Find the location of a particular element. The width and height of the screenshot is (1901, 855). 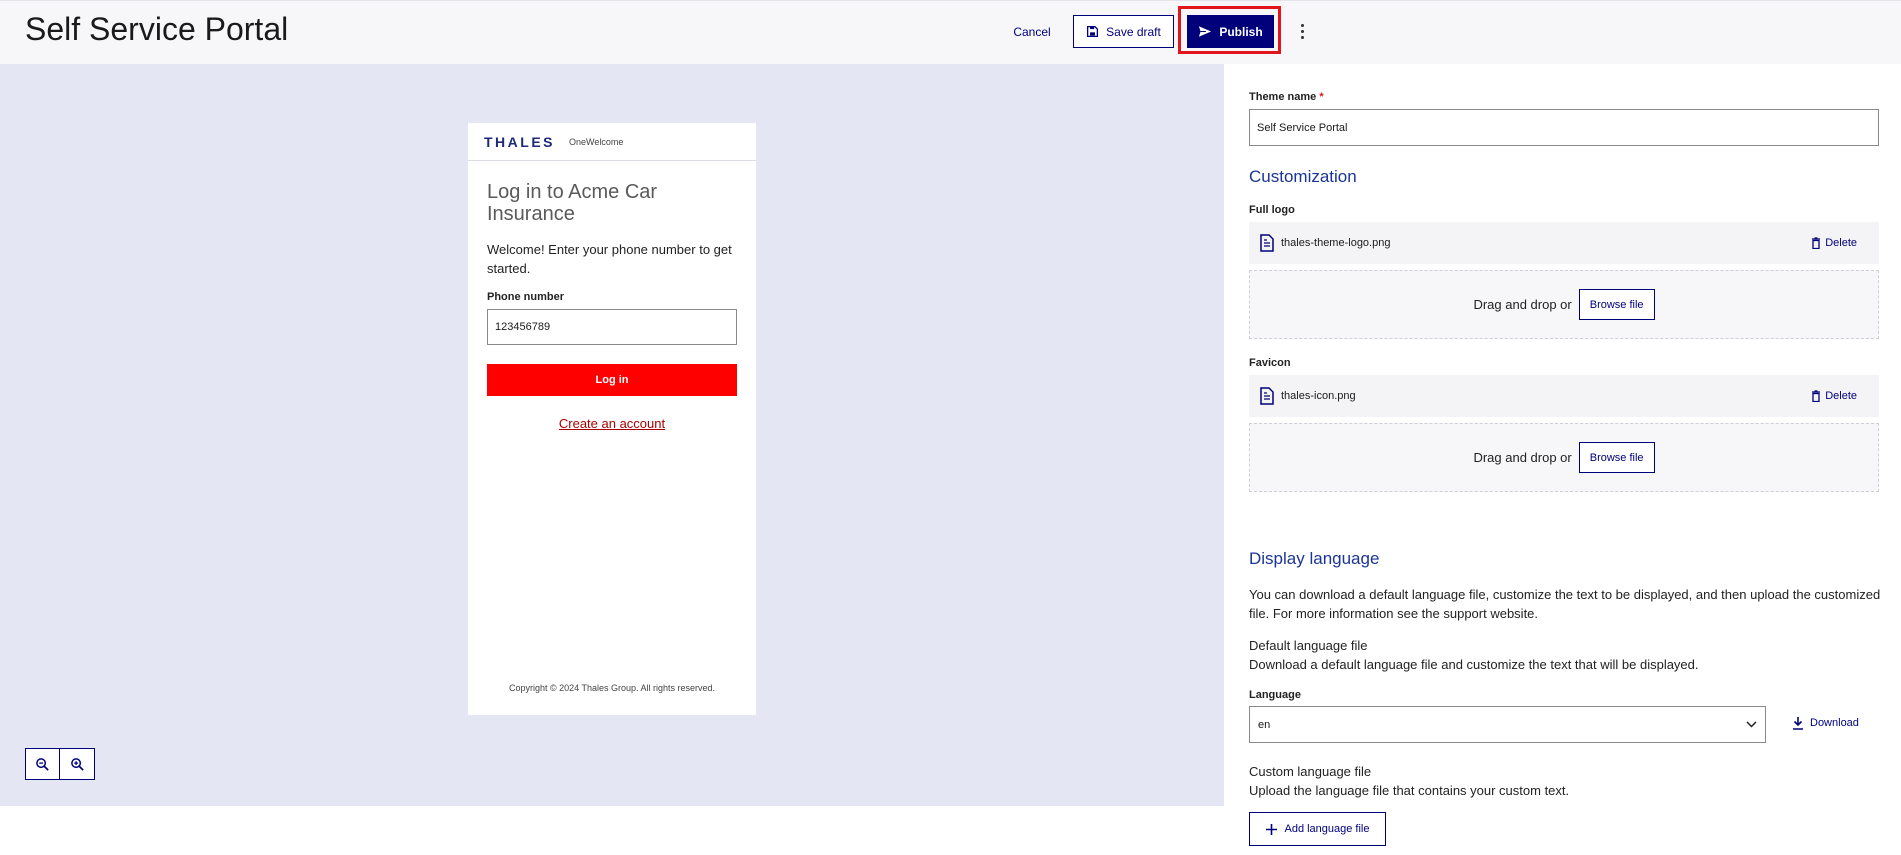

customization-heading: Customization is located at coordinates (1303, 176).